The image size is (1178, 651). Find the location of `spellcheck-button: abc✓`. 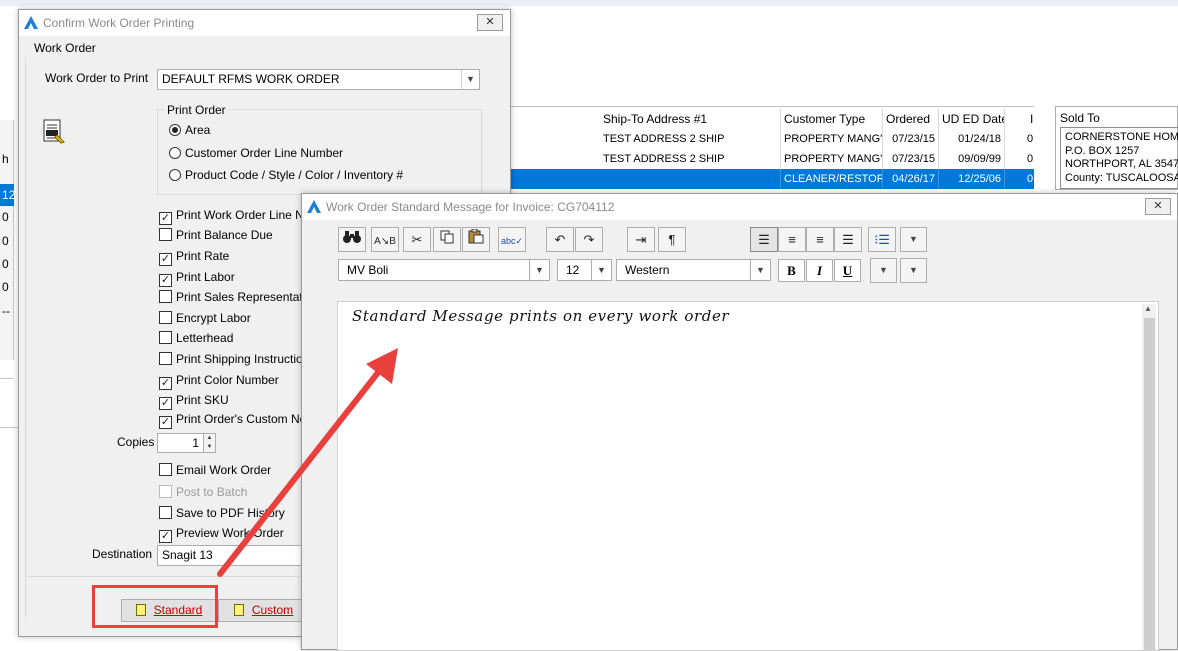

spellcheck-button: abc✓ is located at coordinates (512, 239).